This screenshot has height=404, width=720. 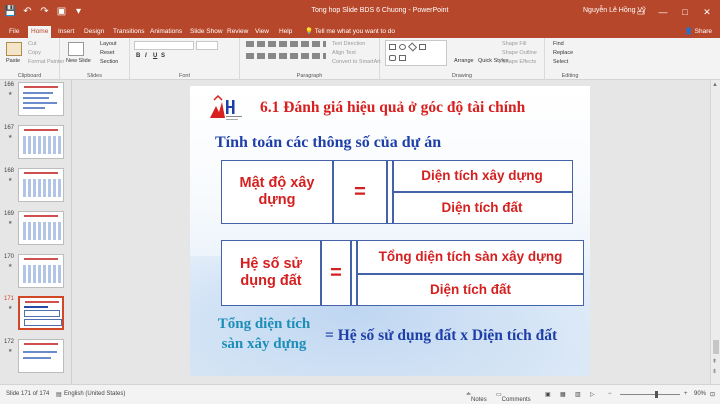 I want to click on thumbnail-row: 166 ★, so click(x=36, y=105).